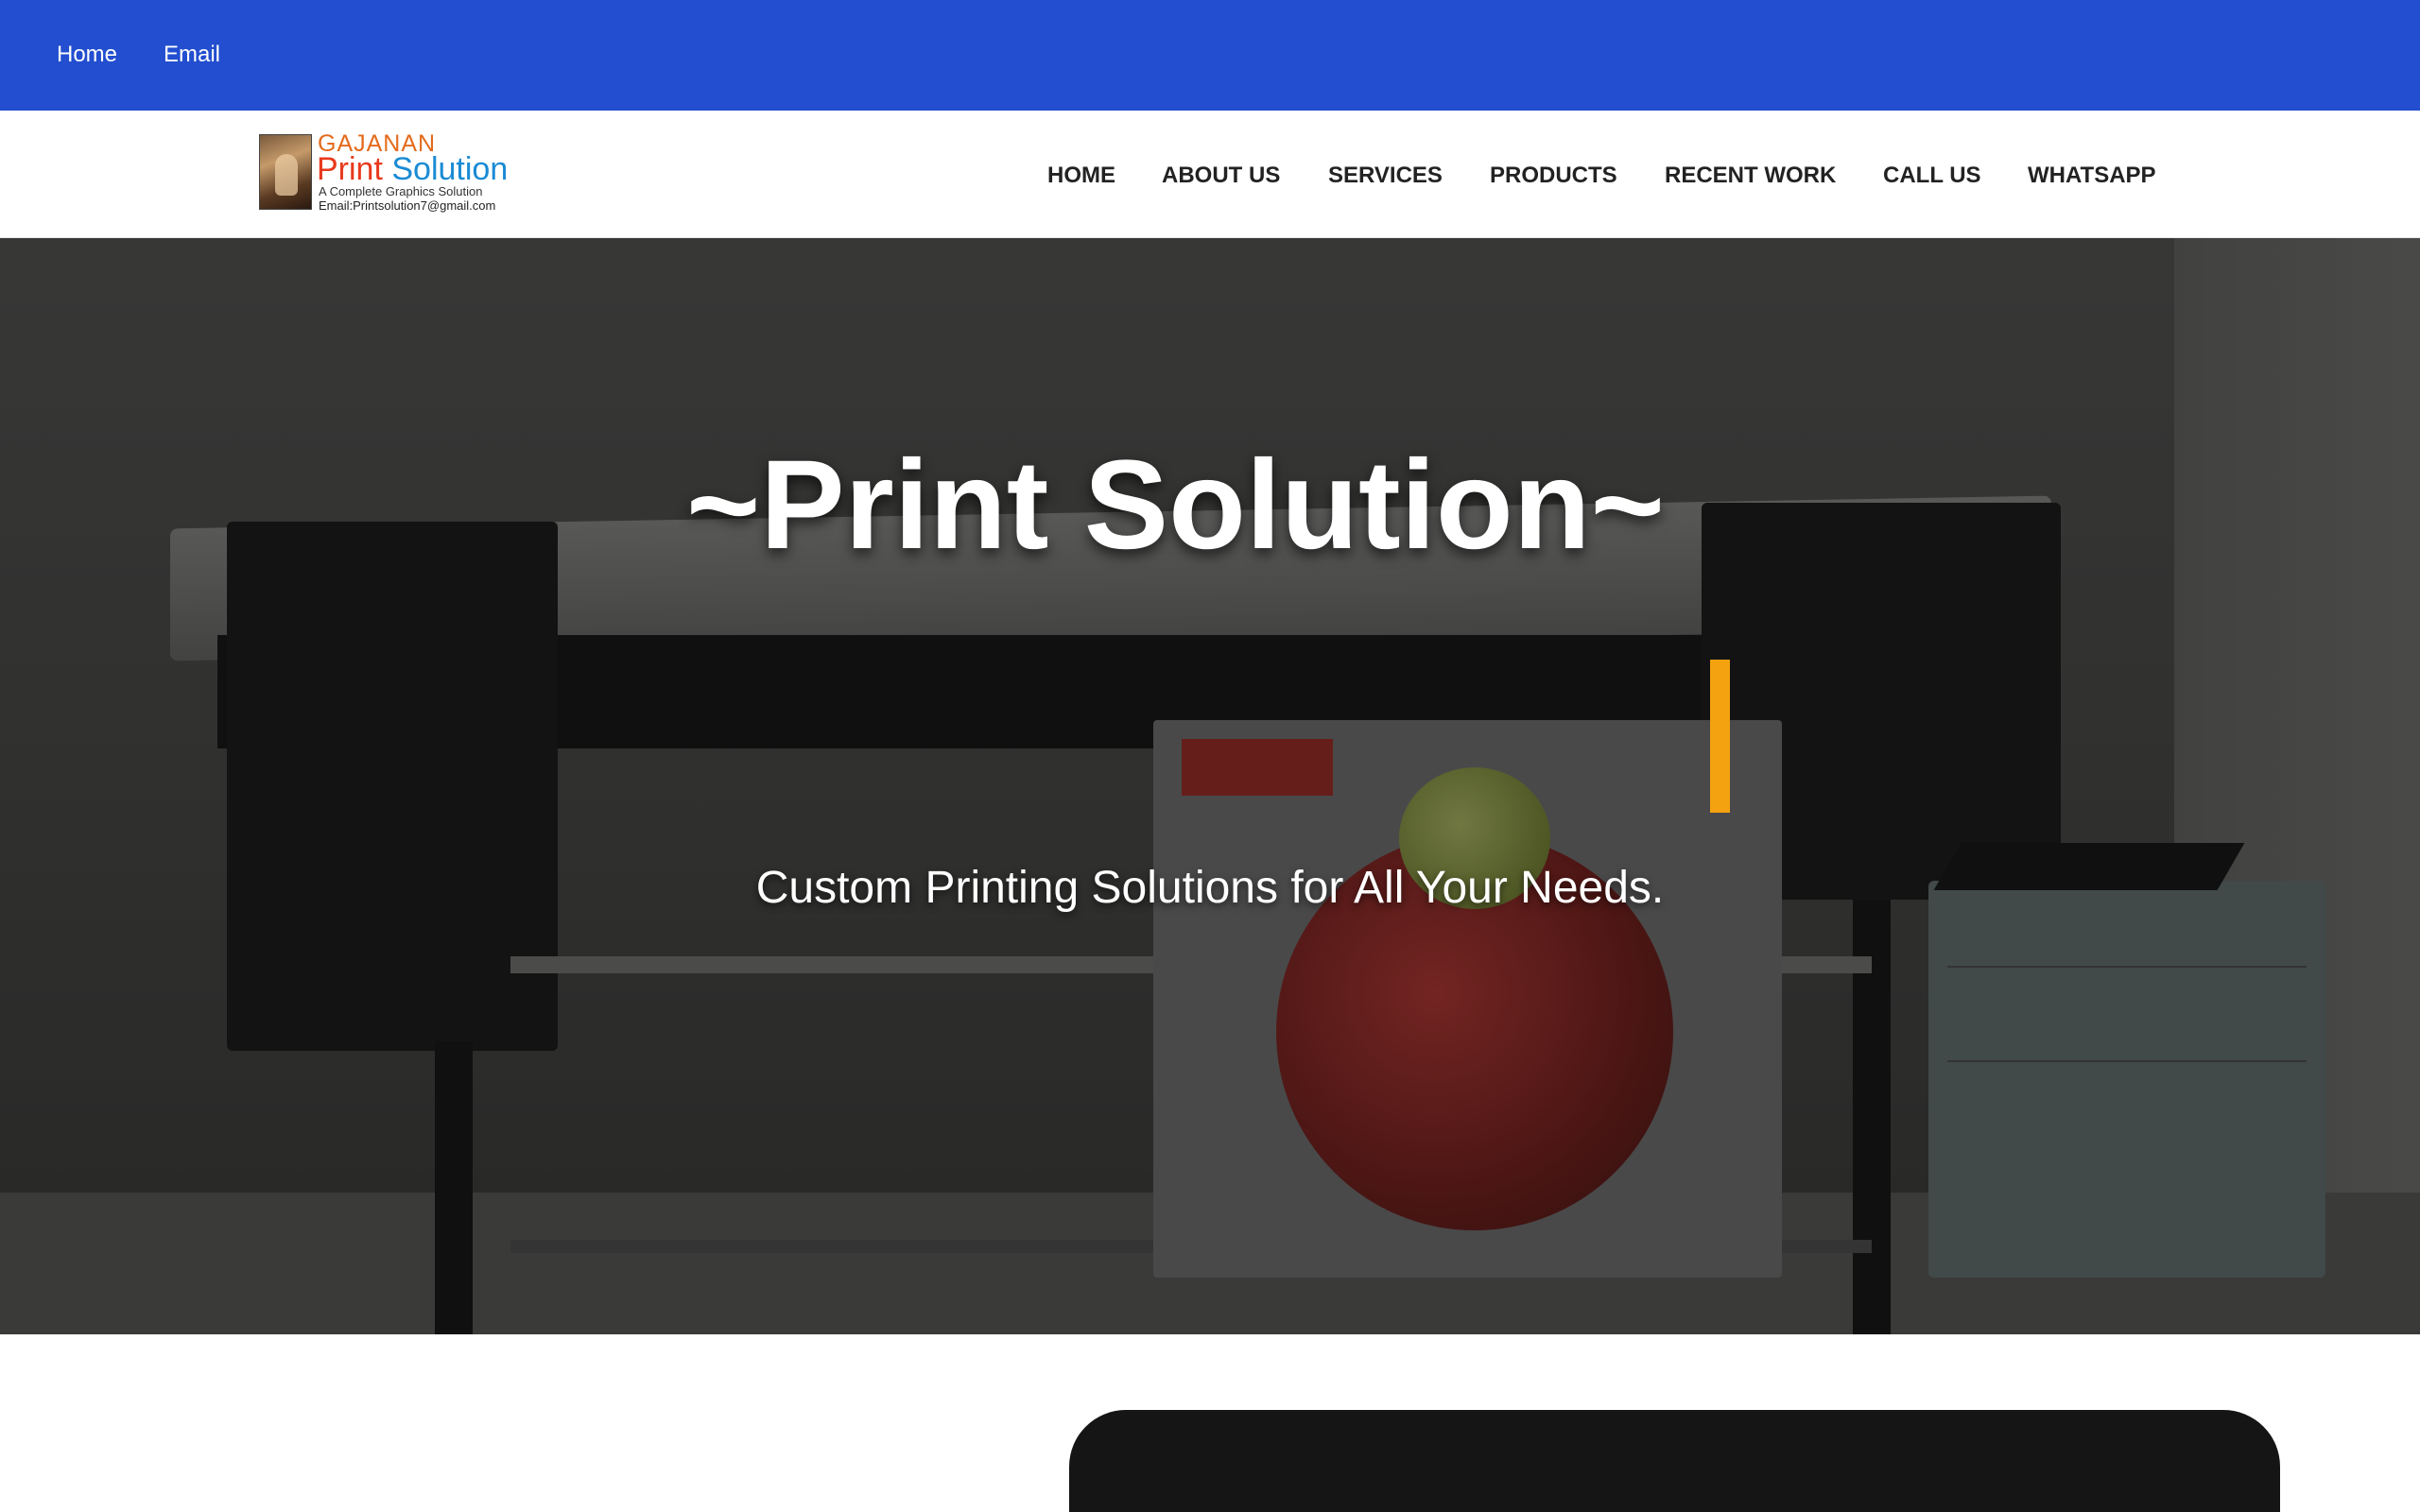 Image resolution: width=2420 pixels, height=1512 pixels. Describe the element at coordinates (350, 169) in the screenshot. I see `logo-title-print: Print` at that location.